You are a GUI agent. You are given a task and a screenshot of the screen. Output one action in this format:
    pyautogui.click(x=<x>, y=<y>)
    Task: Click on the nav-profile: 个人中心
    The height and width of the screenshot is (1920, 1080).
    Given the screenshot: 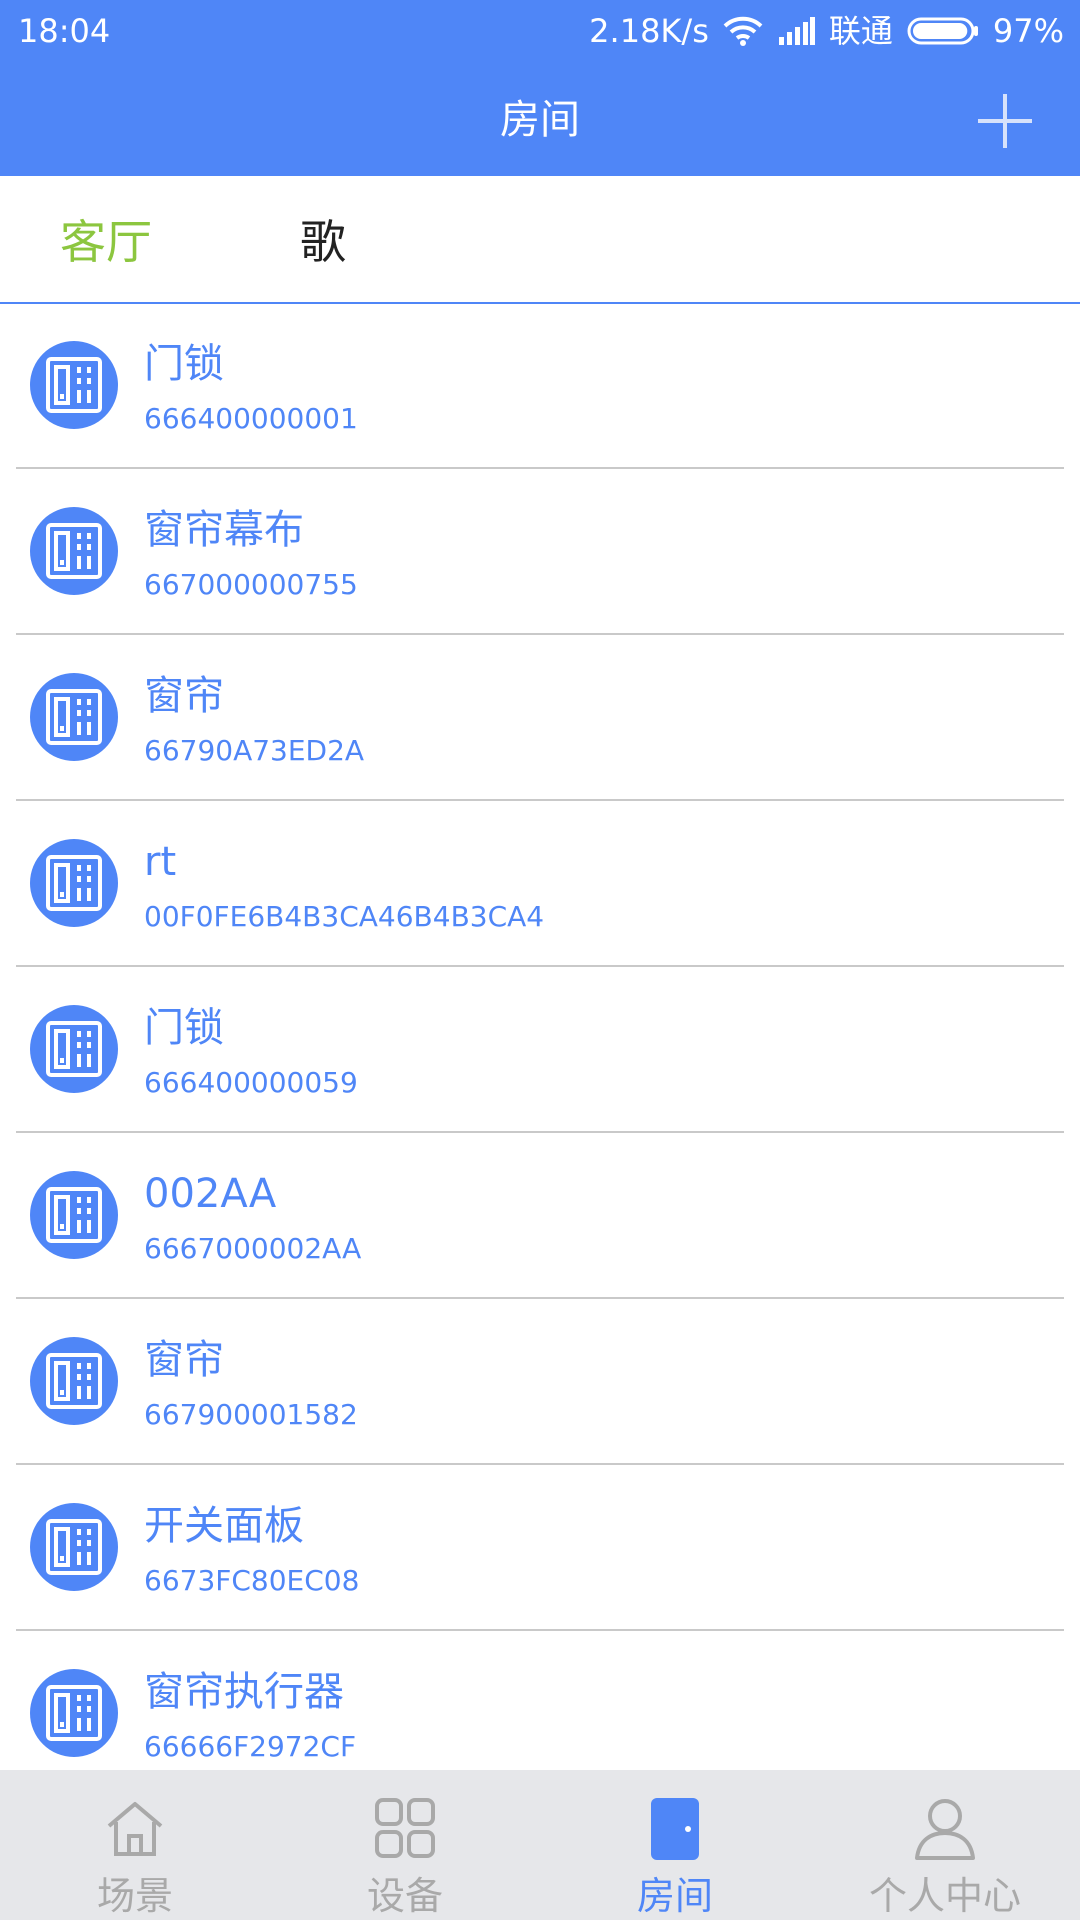 What is the action you would take?
    pyautogui.click(x=945, y=1845)
    